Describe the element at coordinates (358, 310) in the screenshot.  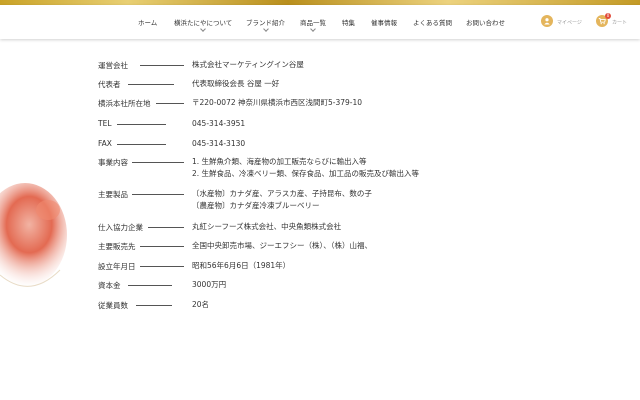
I see `company-row: 従業員数 20名` at that location.